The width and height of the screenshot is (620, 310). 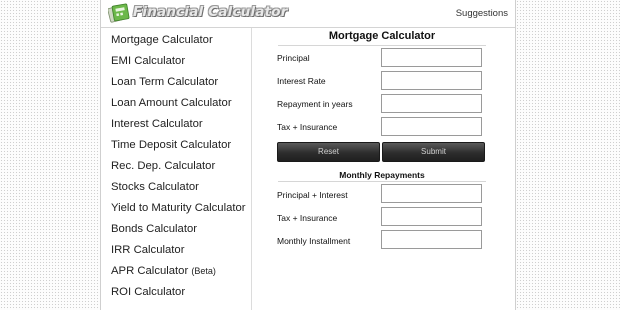 I want to click on sidebar-item-rec-dep-calculator: Rec. Dep. Calculator, so click(x=163, y=166).